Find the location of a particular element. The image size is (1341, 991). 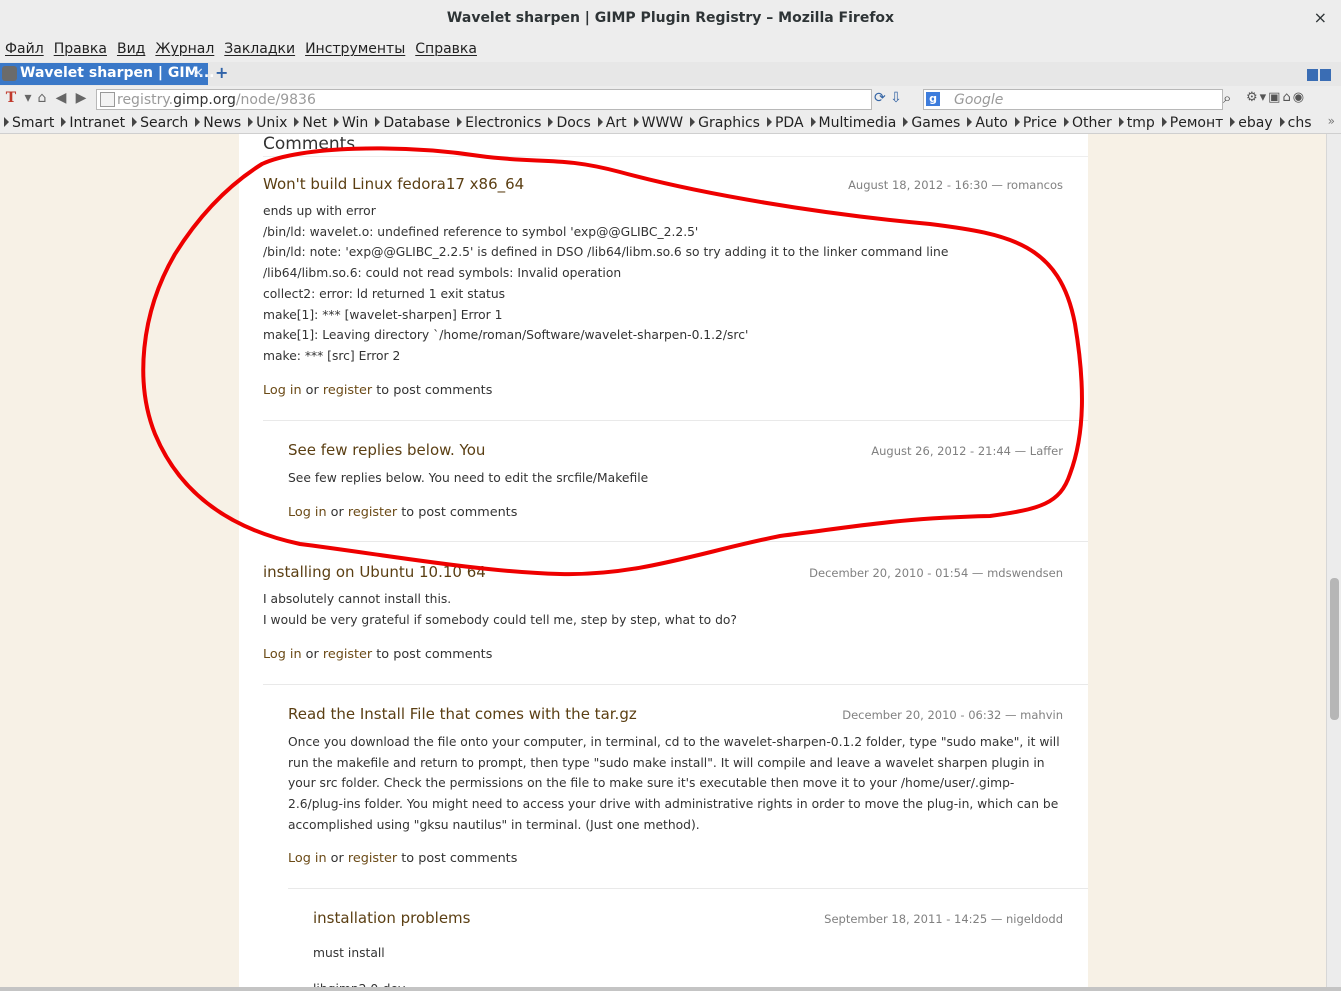

url-text: registry.gimp.org/node/9836 is located at coordinates (216, 100).